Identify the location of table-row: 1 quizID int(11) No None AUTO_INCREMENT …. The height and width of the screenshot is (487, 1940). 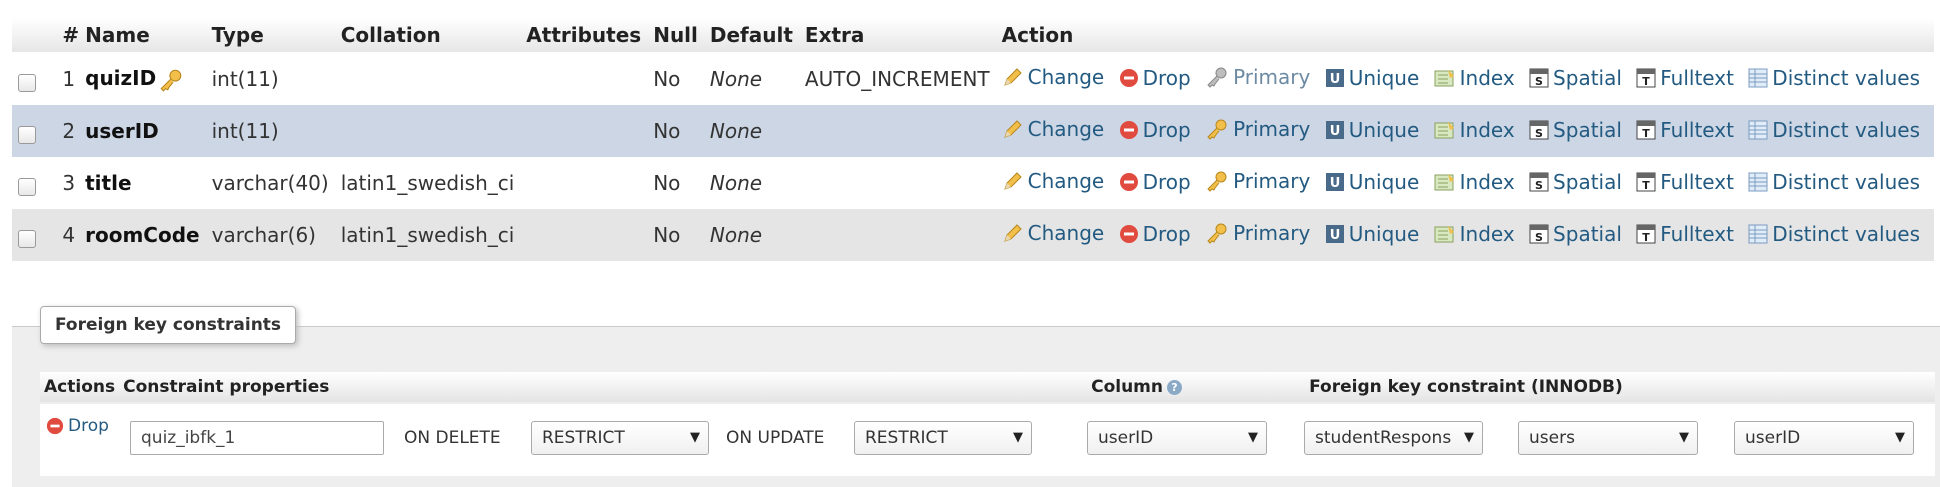
(973, 78).